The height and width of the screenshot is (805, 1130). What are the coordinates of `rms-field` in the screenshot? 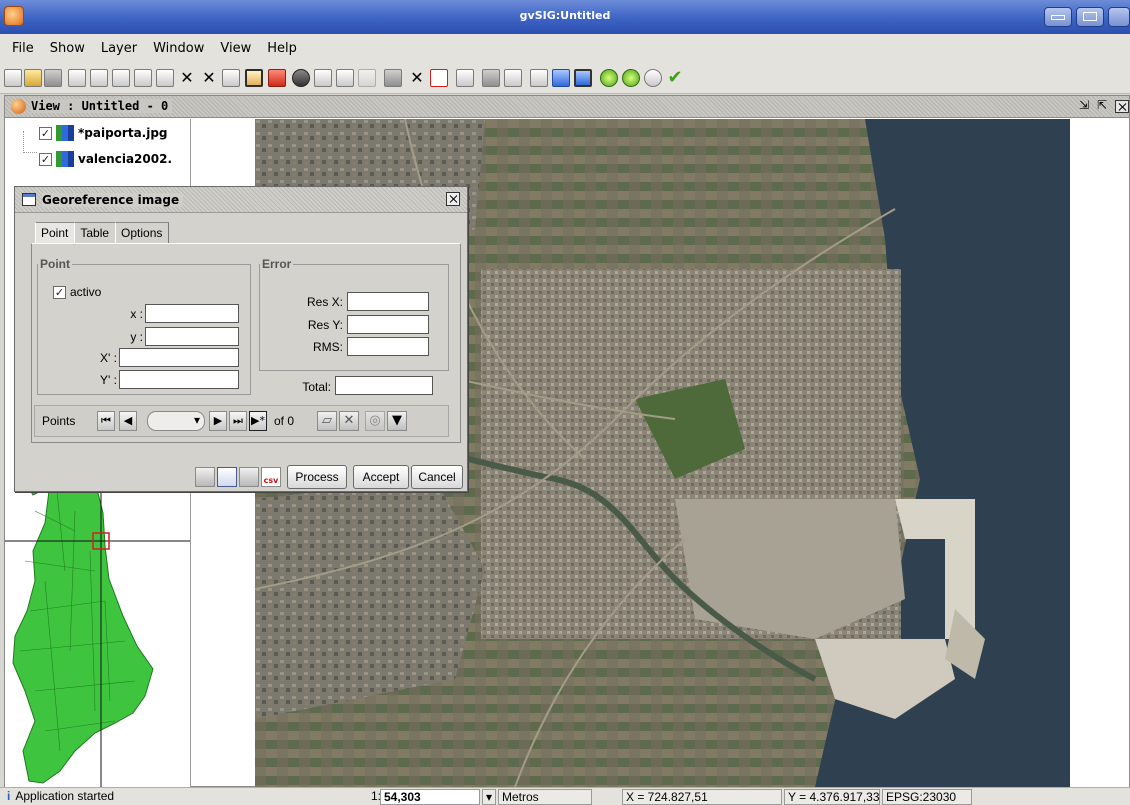 It's located at (388, 346).